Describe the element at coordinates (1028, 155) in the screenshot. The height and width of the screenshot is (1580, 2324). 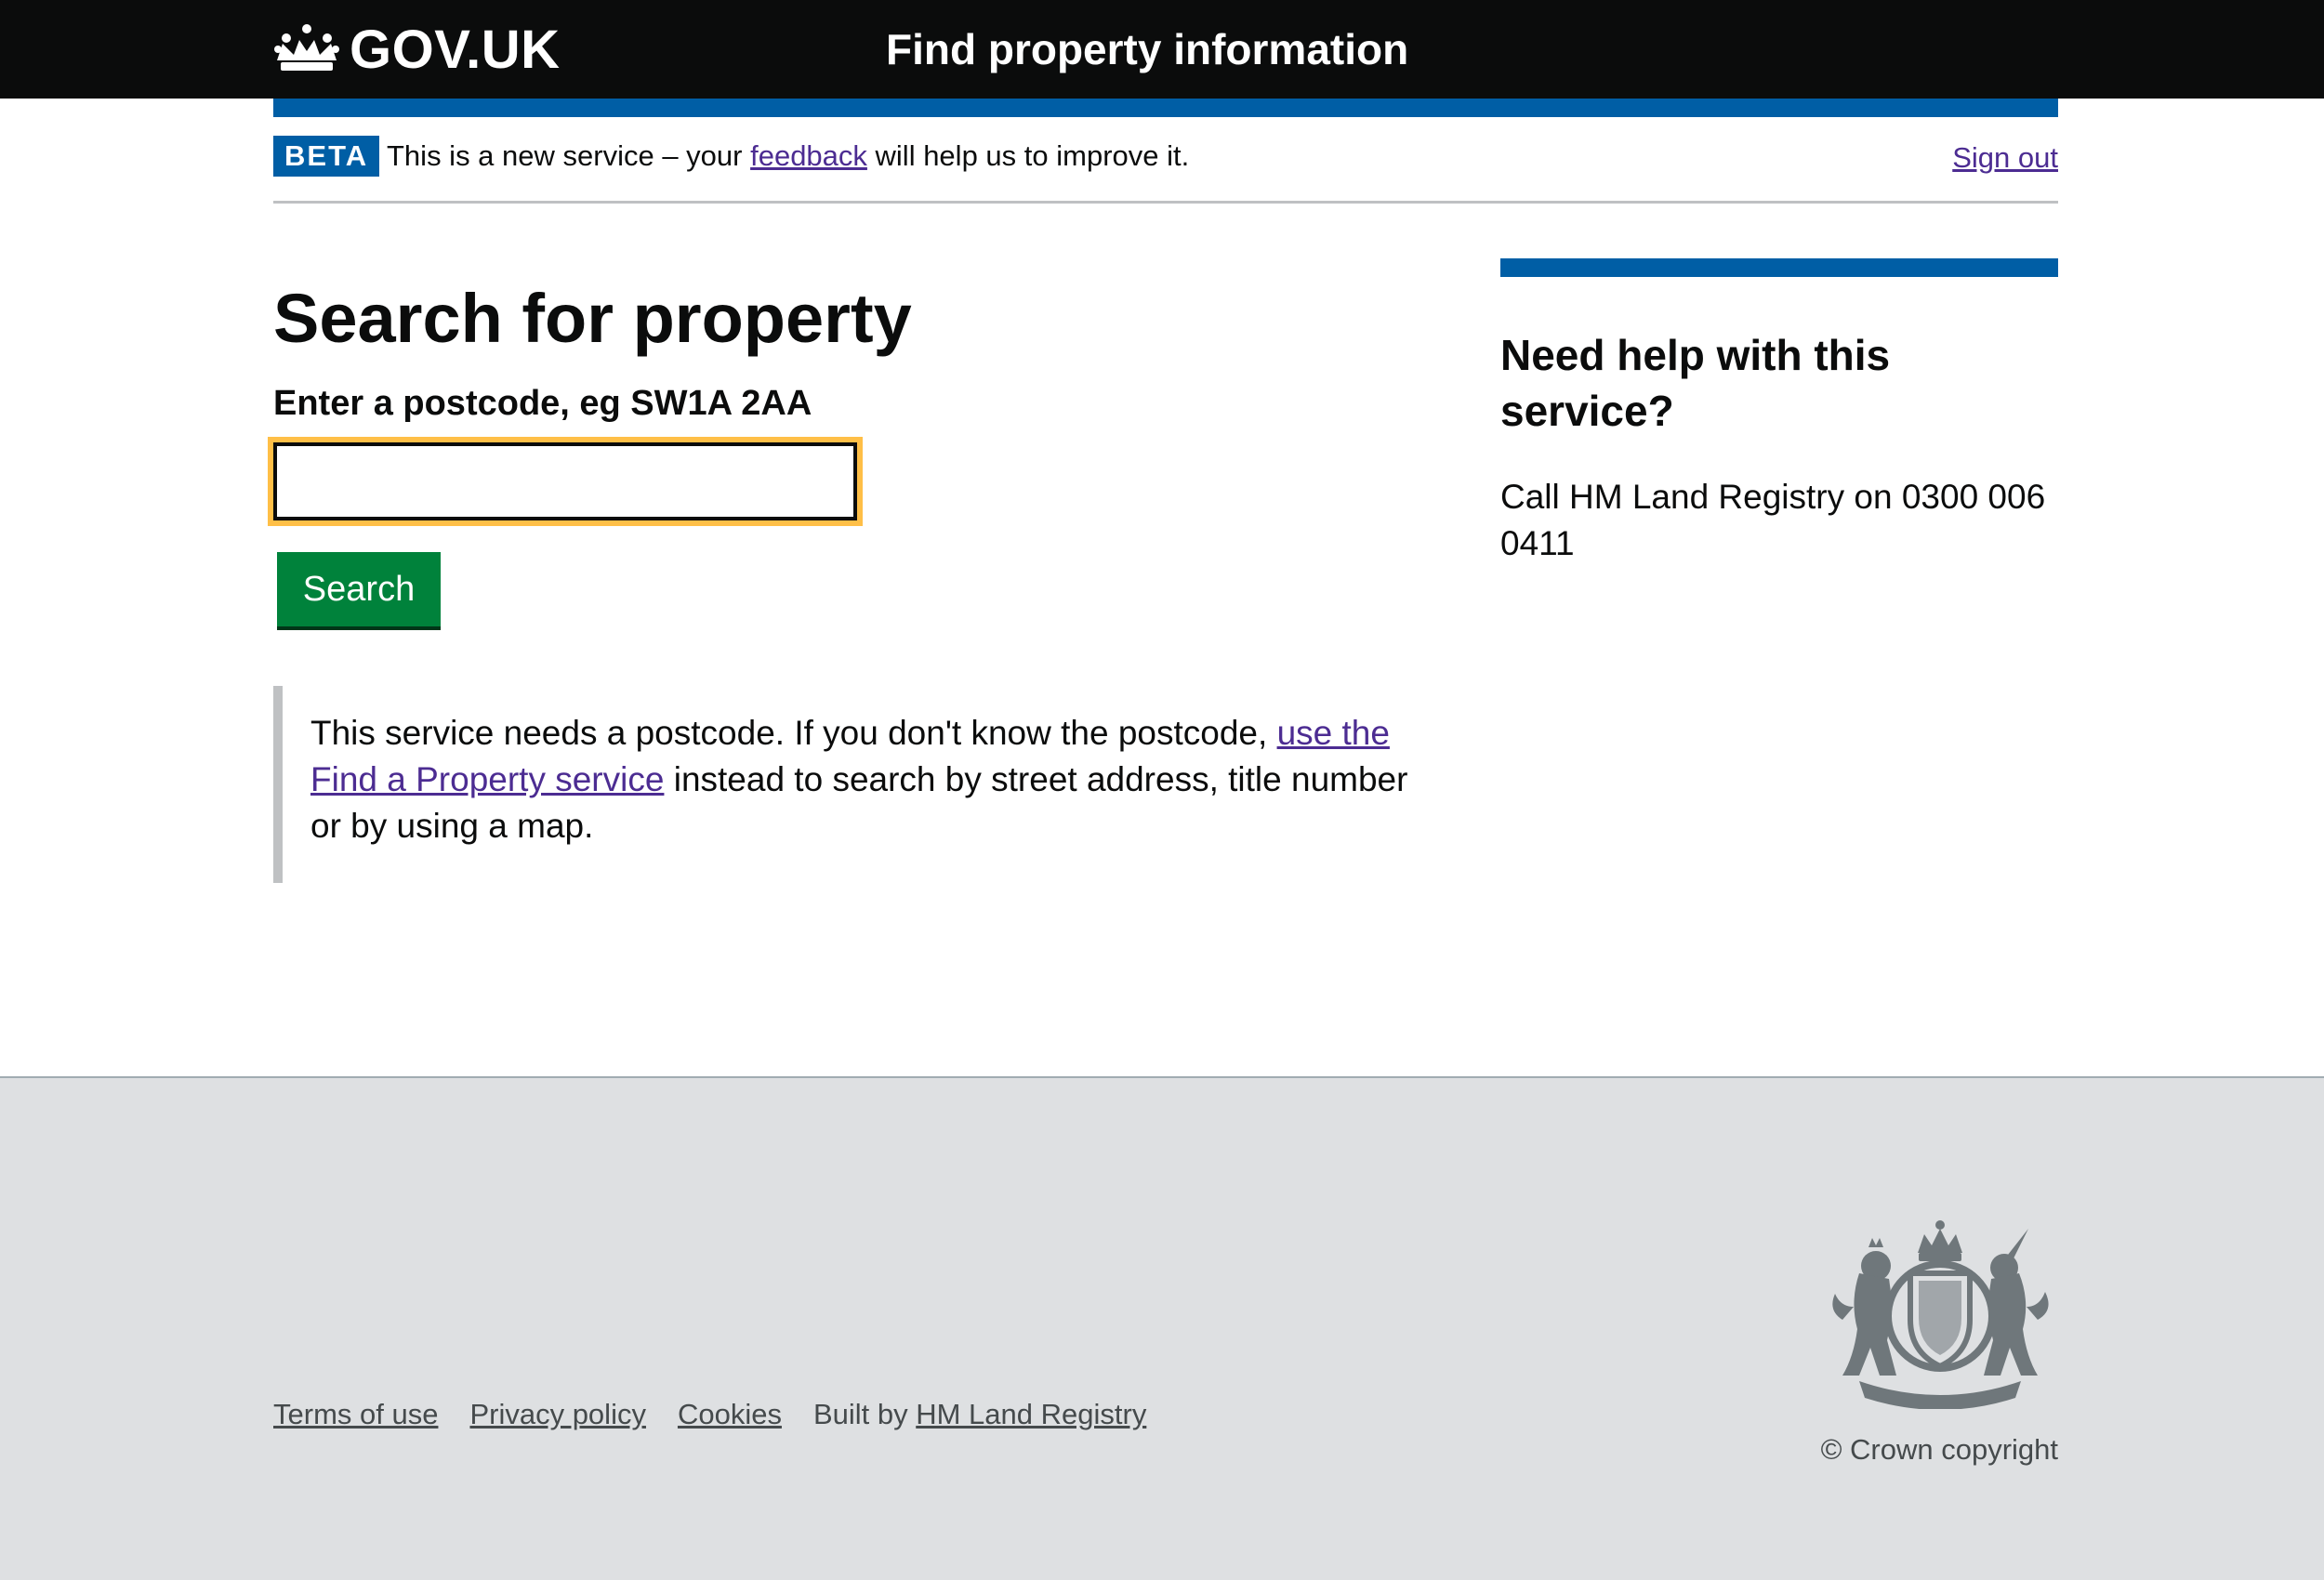
I see `phase-text-after: will help us to improve it.` at that location.